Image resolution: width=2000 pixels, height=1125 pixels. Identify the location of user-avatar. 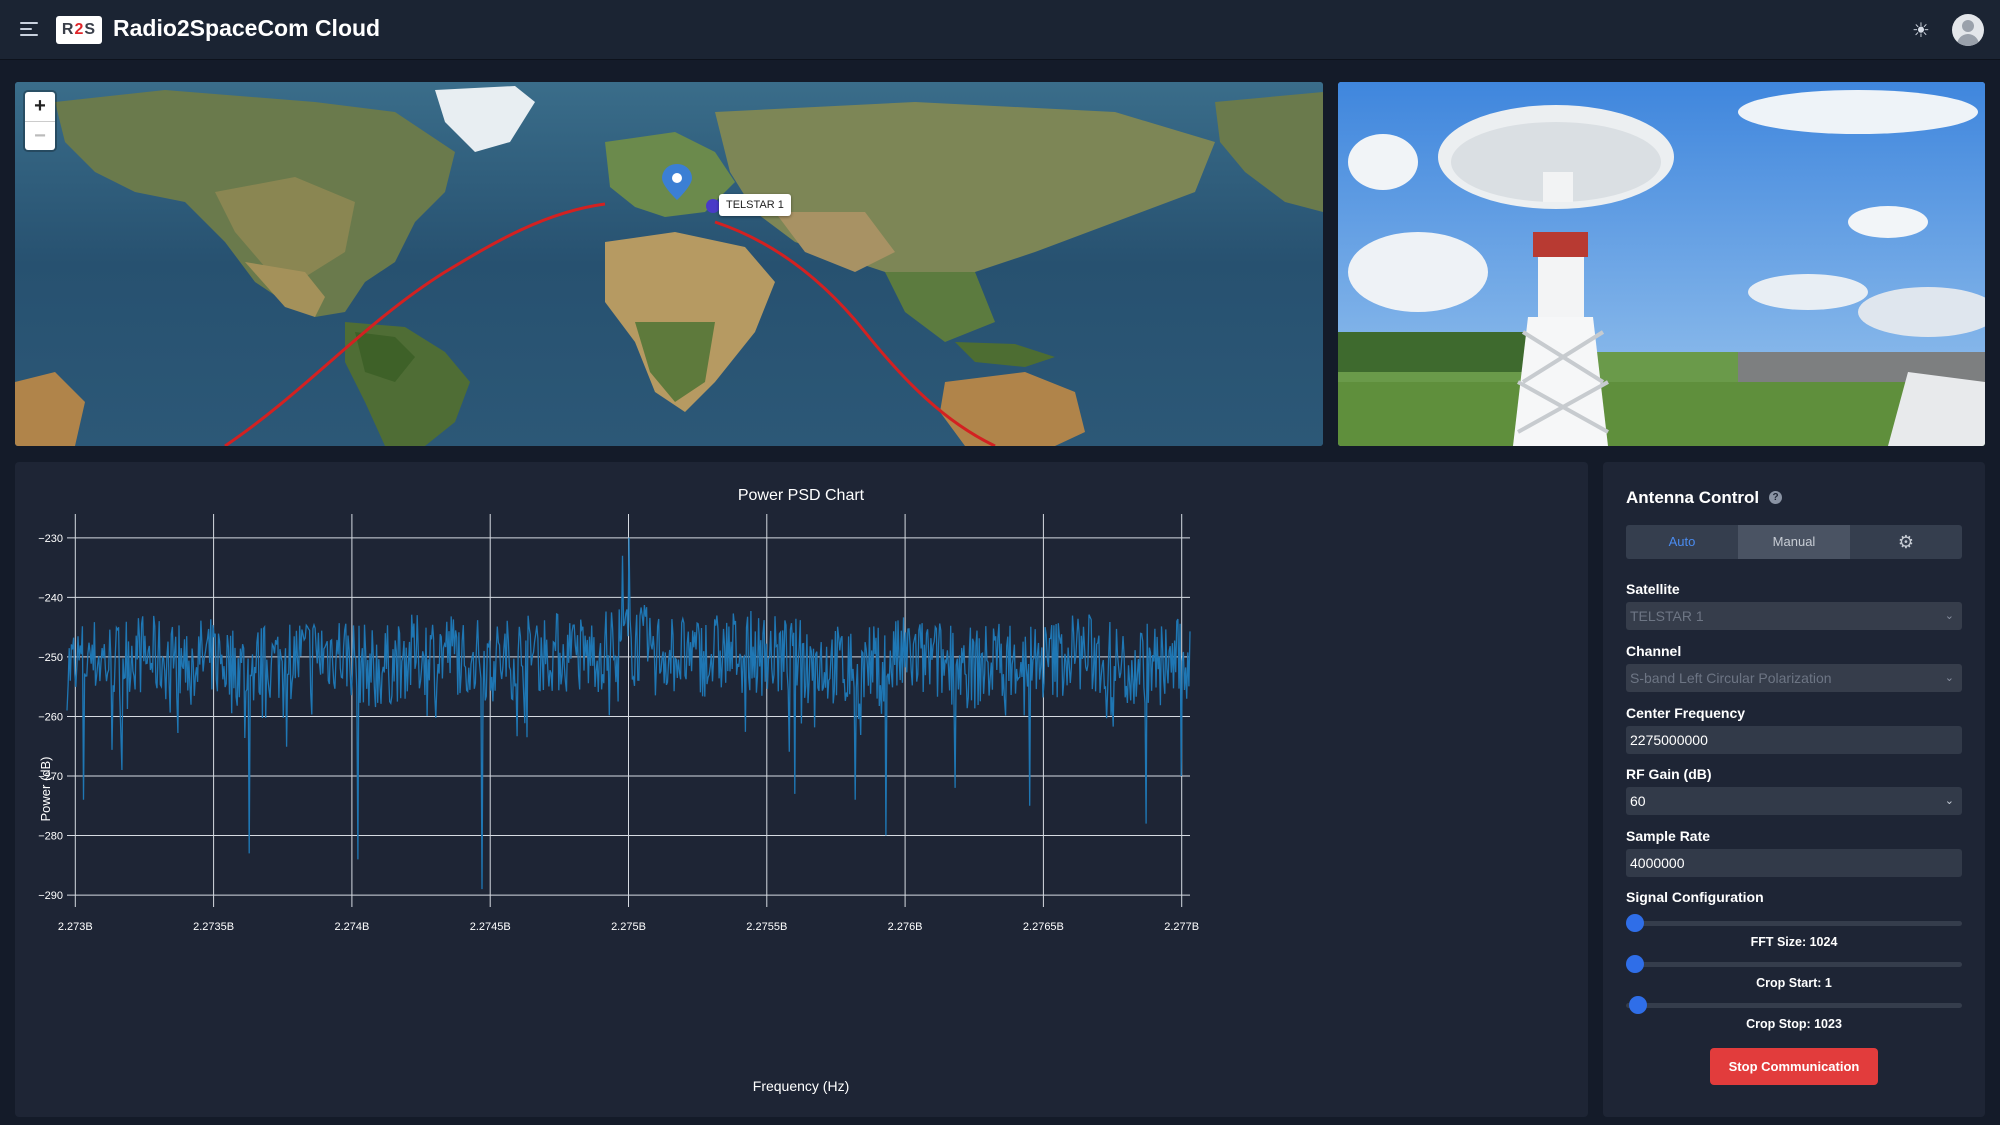
(1968, 30).